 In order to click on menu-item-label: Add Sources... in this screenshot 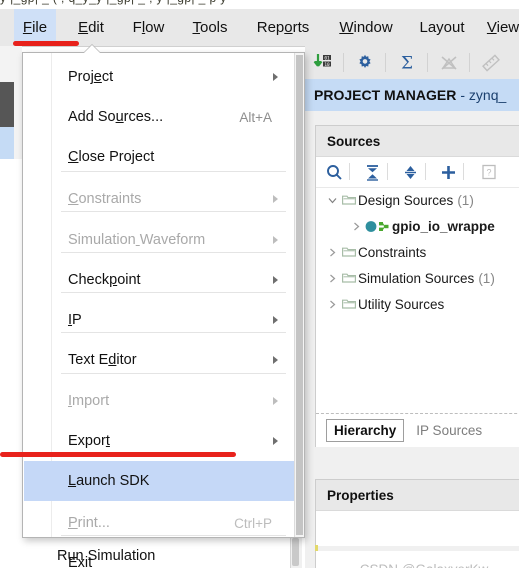, I will do `click(116, 117)`.